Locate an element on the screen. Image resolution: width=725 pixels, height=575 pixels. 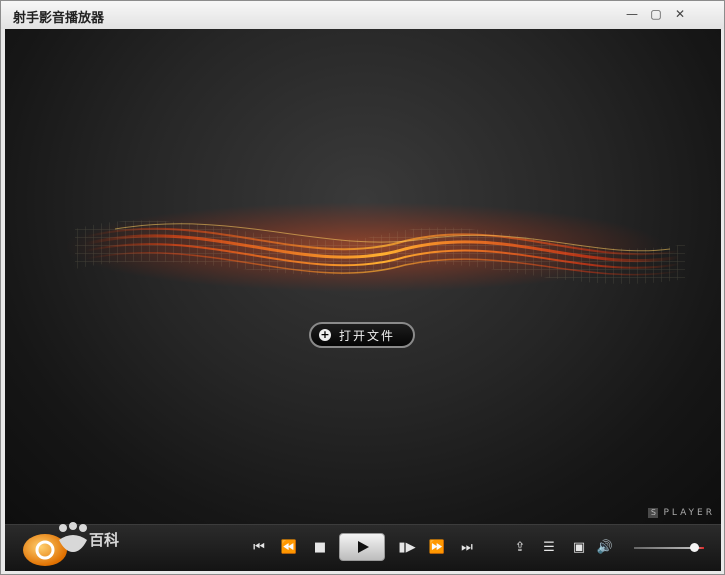
play-icon is located at coordinates (363, 547).